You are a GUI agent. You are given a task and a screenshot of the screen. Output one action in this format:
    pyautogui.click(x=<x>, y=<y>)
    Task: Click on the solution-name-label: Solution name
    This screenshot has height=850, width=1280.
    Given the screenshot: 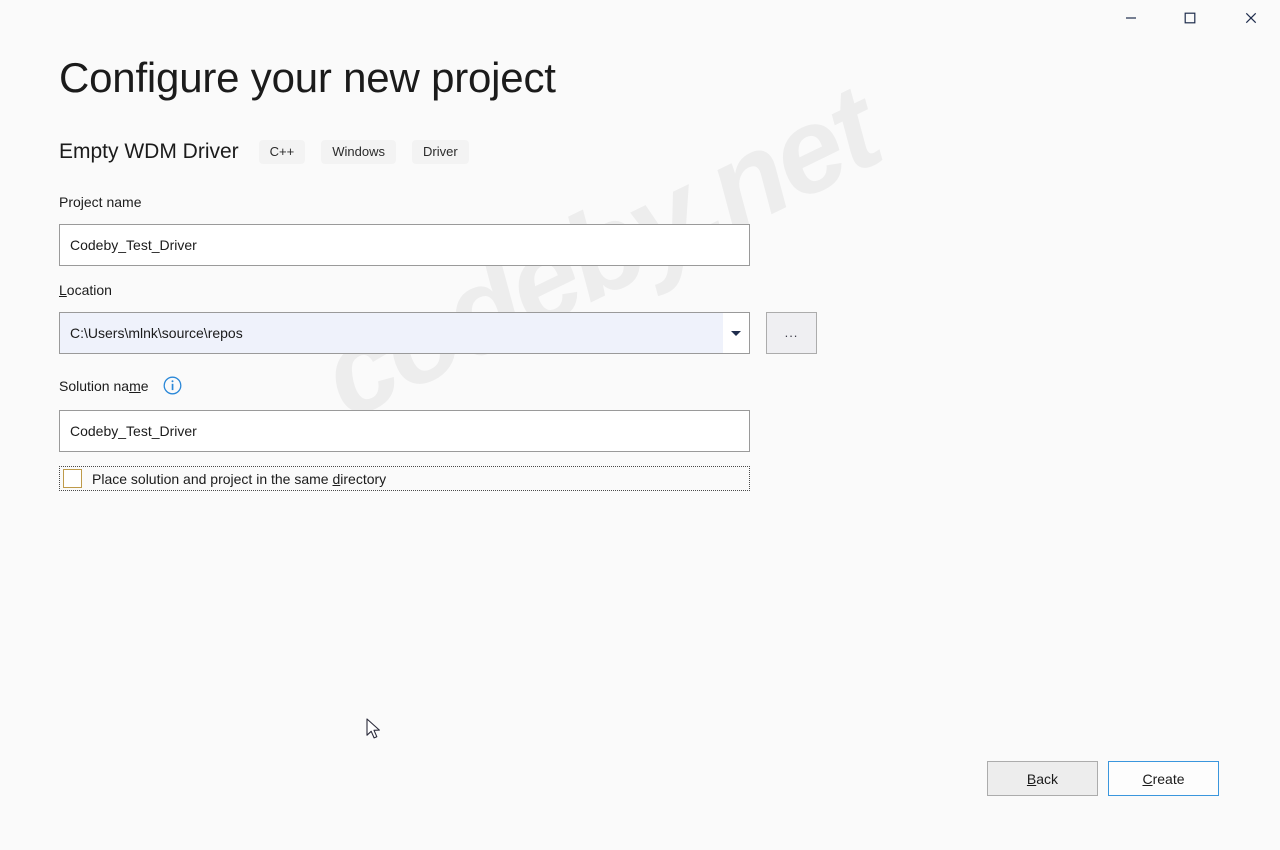 What is the action you would take?
    pyautogui.click(x=104, y=386)
    